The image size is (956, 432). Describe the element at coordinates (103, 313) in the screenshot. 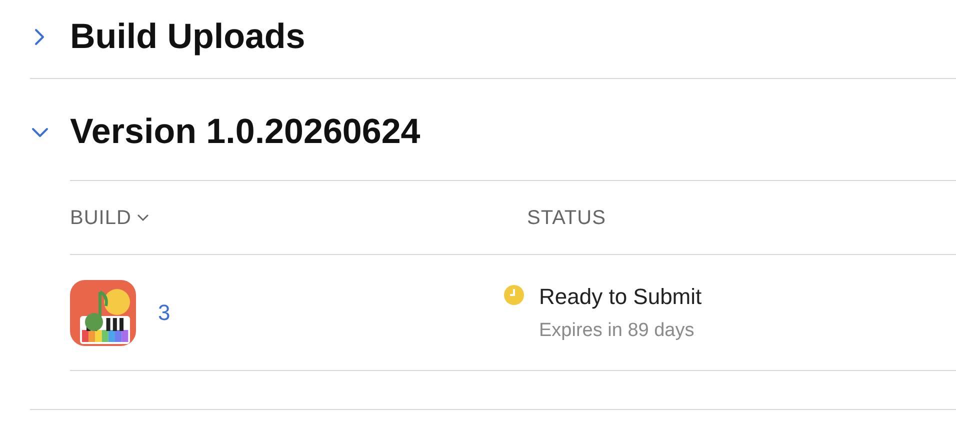

I see `app-icon` at that location.